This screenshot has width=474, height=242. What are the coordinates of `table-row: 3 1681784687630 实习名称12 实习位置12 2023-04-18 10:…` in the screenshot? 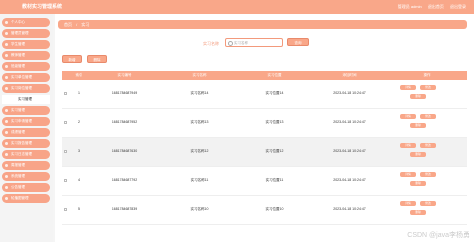 It's located at (264, 152).